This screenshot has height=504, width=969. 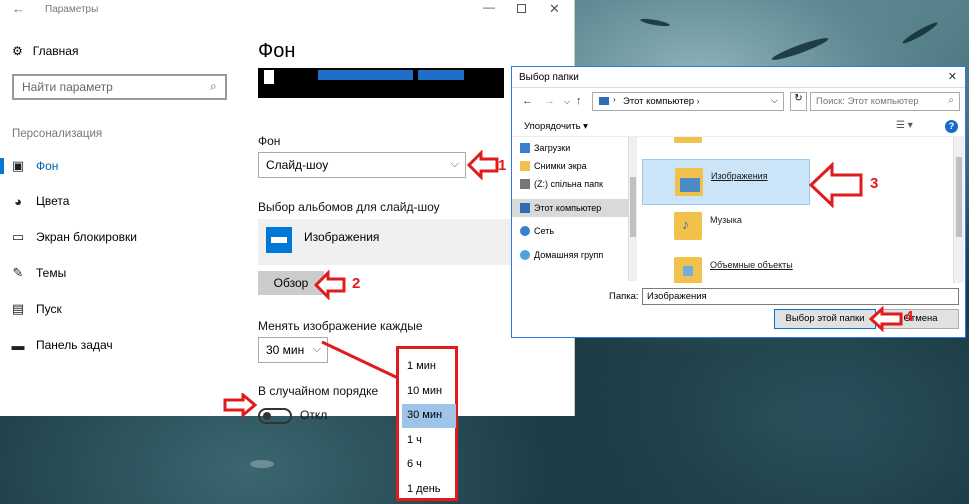 What do you see at coordinates (556, 126) in the screenshot?
I see `organize-button: Упорядочить ▾` at bounding box center [556, 126].